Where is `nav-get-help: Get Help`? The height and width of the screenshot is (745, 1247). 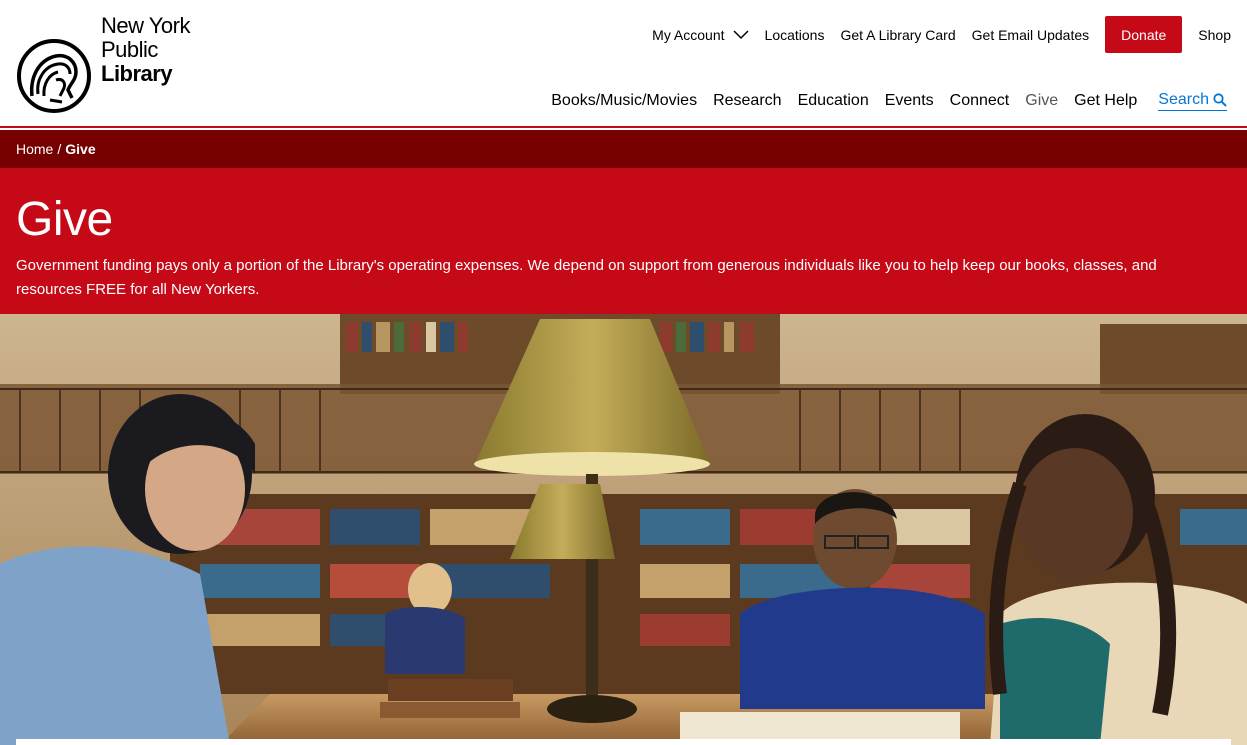
nav-get-help: Get Help is located at coordinates (1105, 101).